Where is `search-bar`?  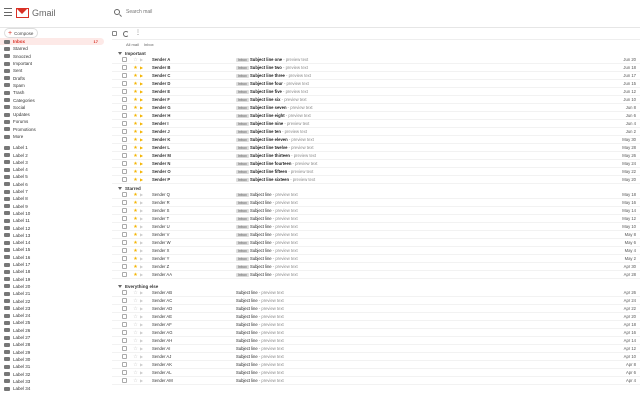
search-bar is located at coordinates (259, 12).